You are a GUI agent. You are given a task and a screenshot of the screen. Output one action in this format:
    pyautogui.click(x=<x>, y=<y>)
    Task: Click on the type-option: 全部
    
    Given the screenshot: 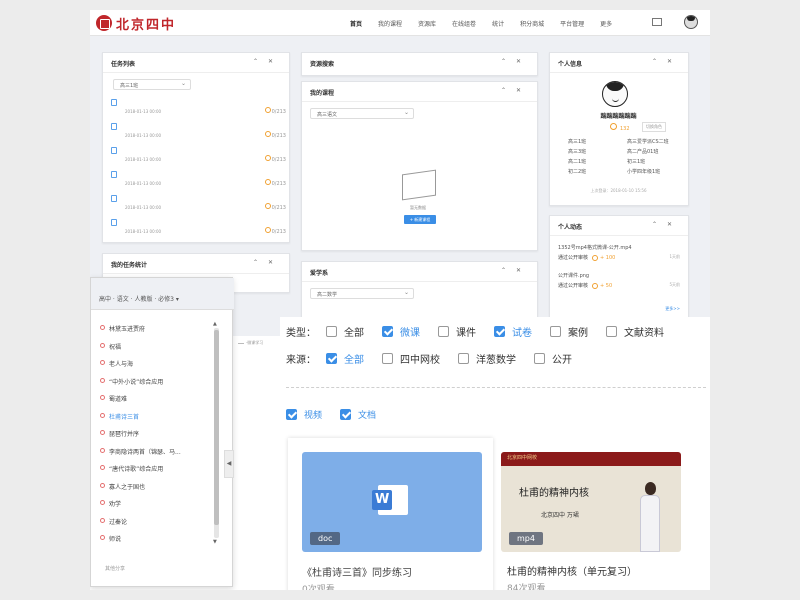 What is the action you would take?
    pyautogui.click(x=345, y=331)
    